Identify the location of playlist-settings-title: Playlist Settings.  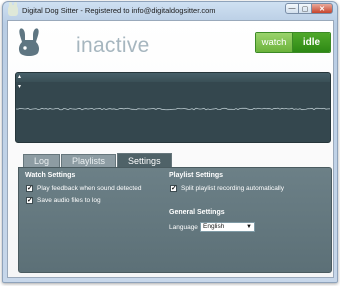
(196, 175).